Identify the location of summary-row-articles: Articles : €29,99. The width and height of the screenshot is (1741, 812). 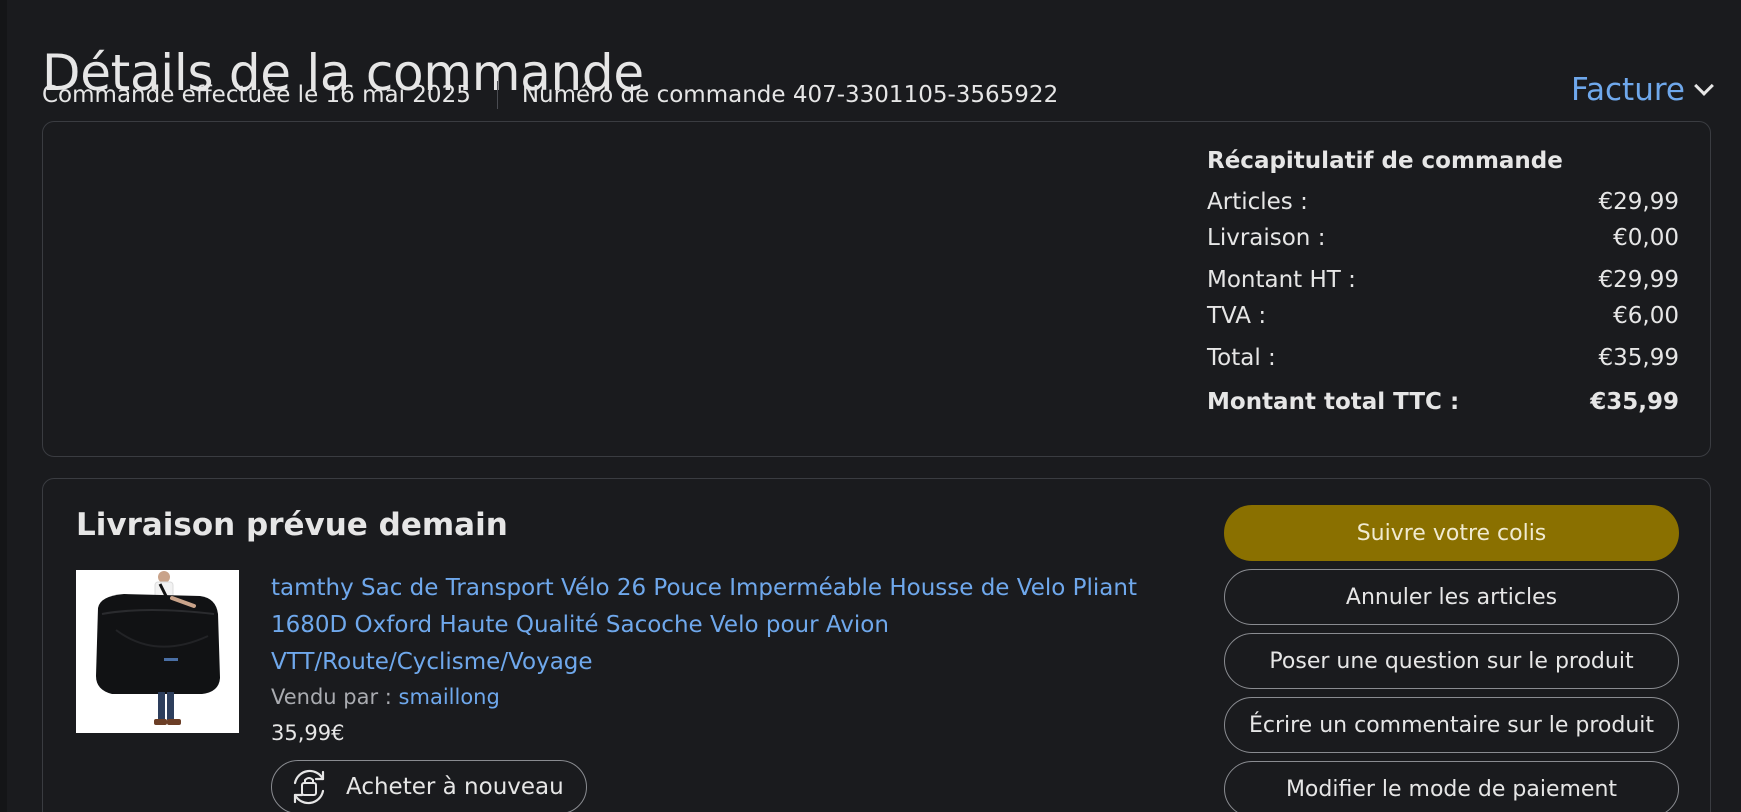
(1443, 202).